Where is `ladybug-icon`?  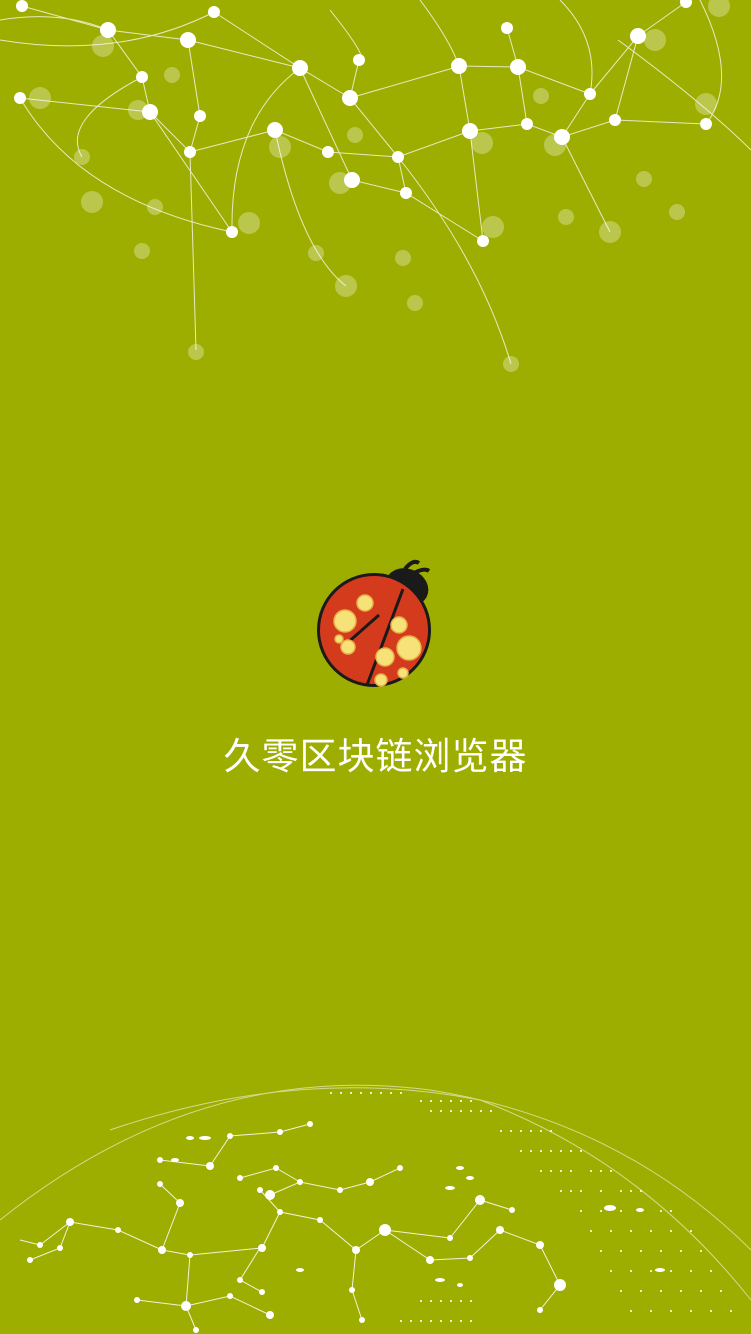
ladybug-icon is located at coordinates (374, 623).